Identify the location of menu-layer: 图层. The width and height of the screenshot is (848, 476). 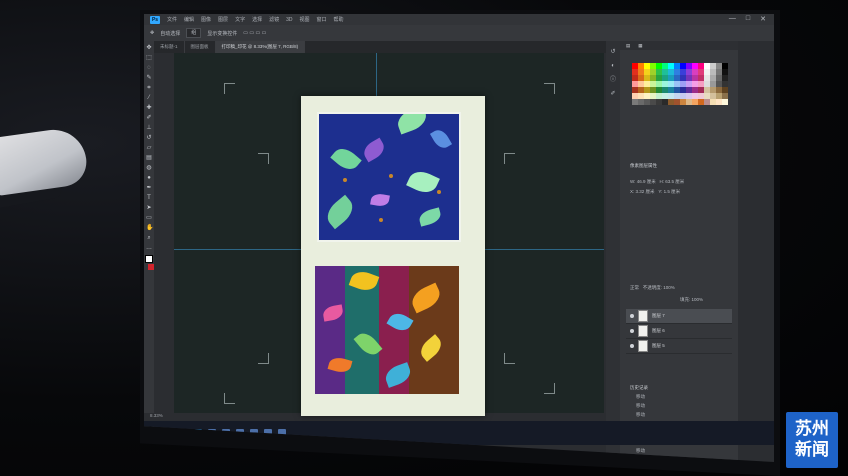
(223, 19).